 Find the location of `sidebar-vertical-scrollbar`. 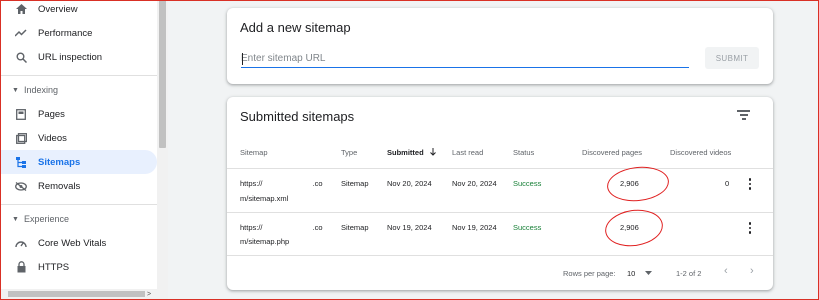

sidebar-vertical-scrollbar is located at coordinates (162, 150).